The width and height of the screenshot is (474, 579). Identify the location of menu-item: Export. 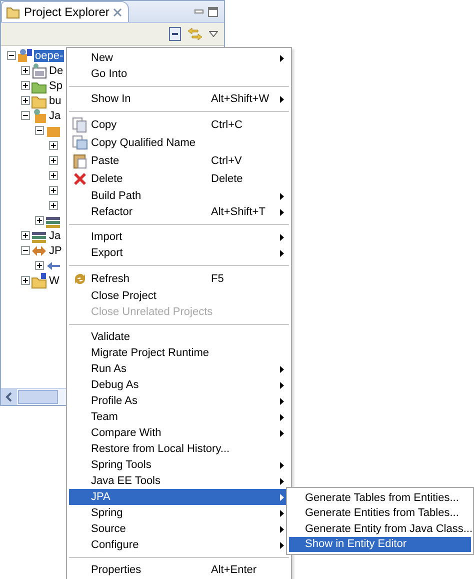
(179, 253).